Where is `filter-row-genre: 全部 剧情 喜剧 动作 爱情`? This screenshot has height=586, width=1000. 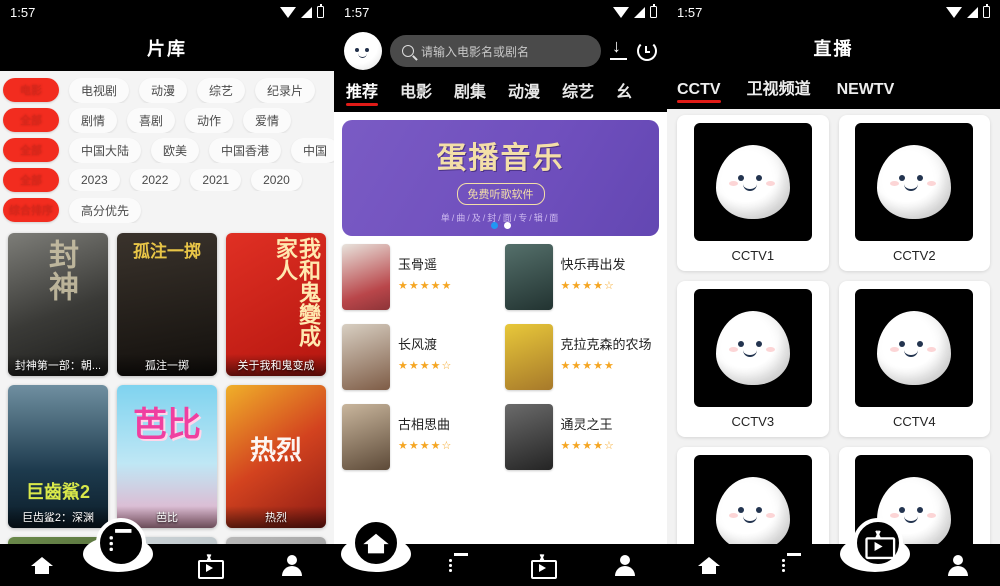 filter-row-genre: 全部 剧情 喜剧 动作 爱情 is located at coordinates (167, 120).